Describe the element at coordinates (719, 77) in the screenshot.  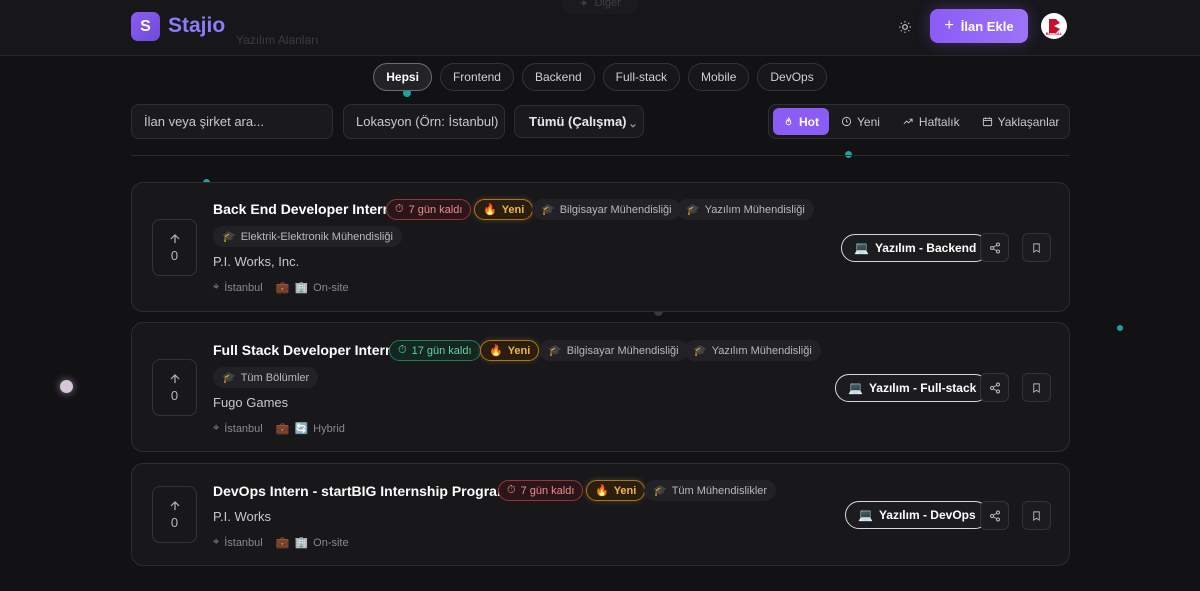
I see `tab-mobile: Mobile` at that location.